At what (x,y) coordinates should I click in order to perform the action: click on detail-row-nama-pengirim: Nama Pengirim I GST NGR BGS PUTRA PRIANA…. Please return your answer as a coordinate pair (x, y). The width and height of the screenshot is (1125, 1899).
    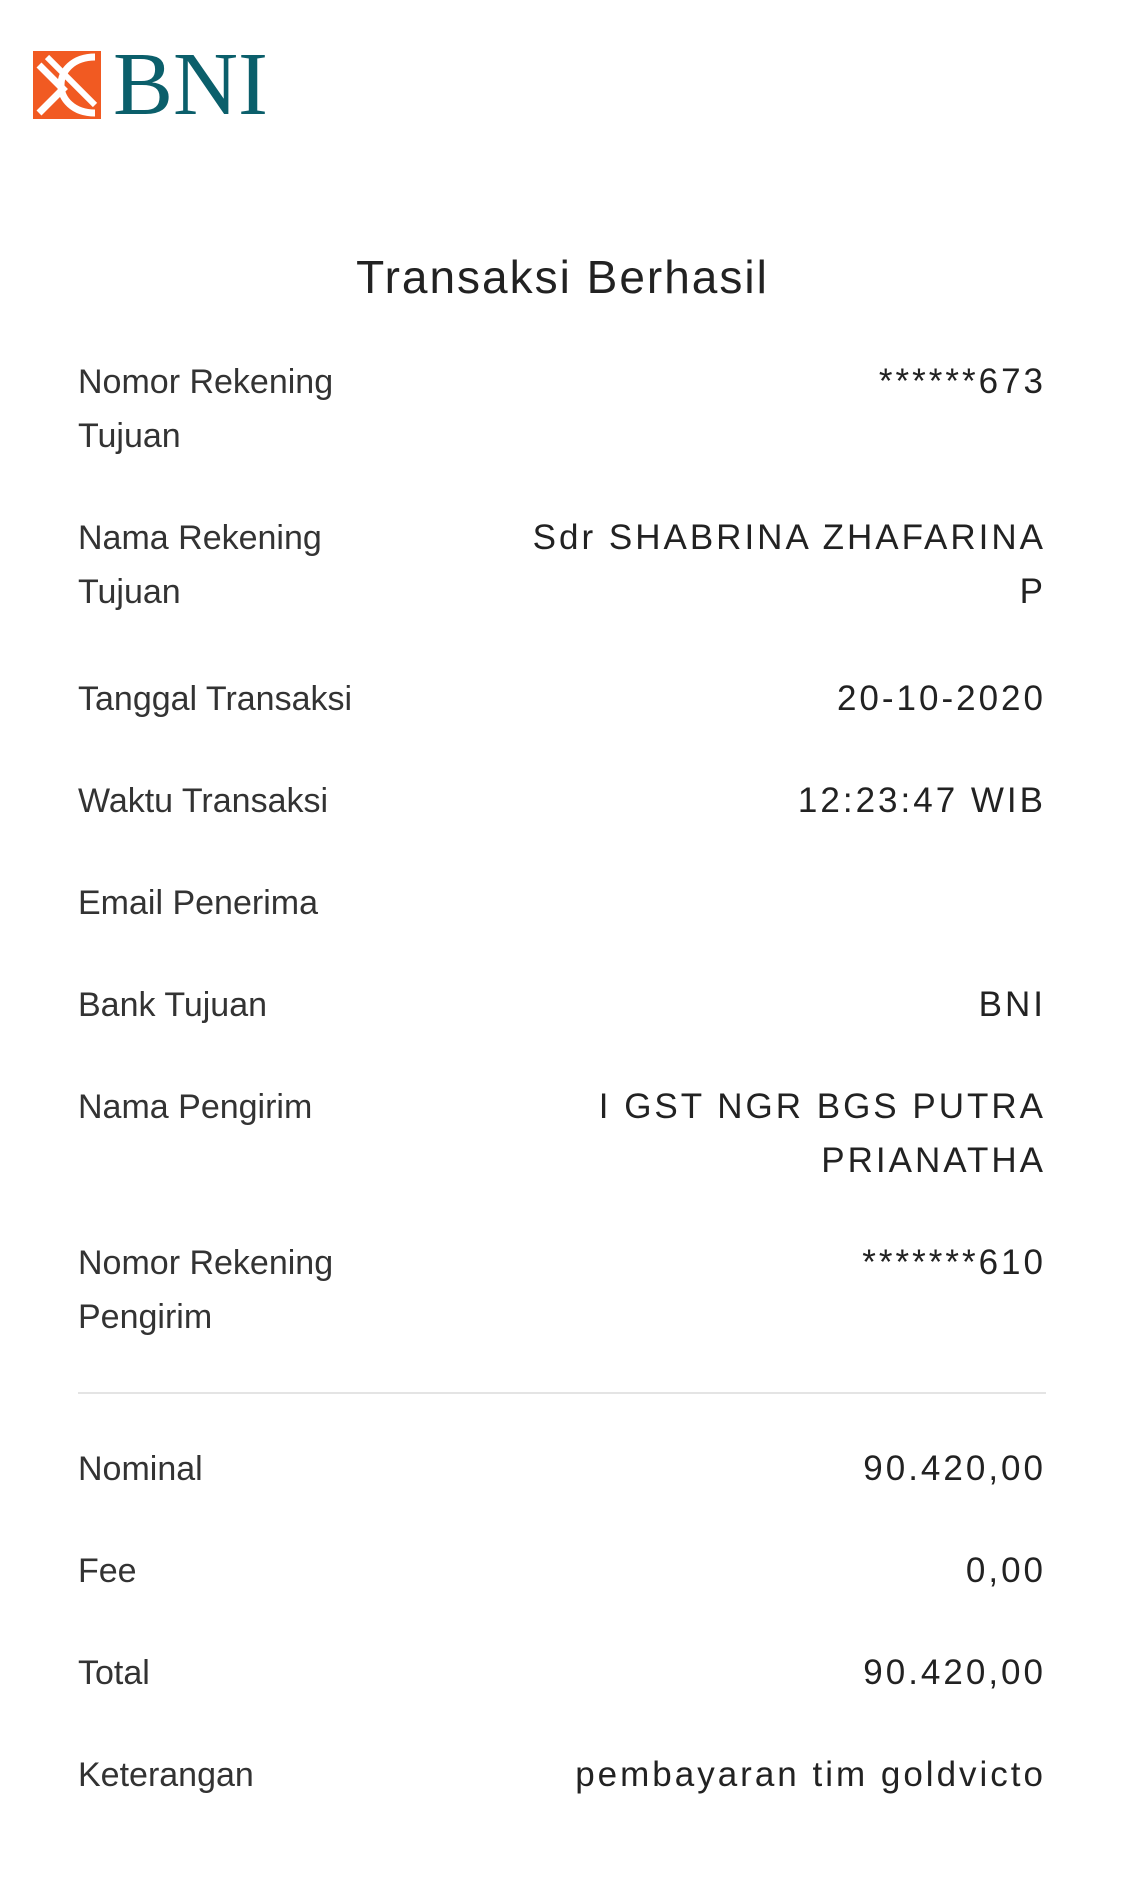
    Looking at the image, I should click on (562, 1134).